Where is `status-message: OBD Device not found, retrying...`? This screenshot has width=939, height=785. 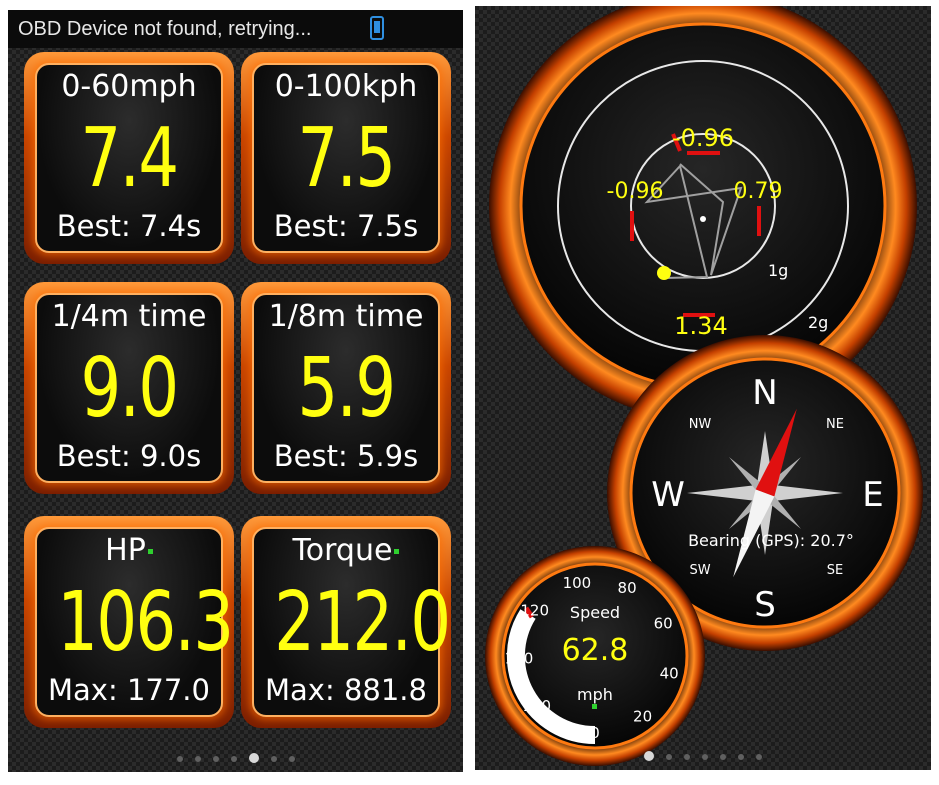
status-message: OBD Device not found, retrying... is located at coordinates (165, 29).